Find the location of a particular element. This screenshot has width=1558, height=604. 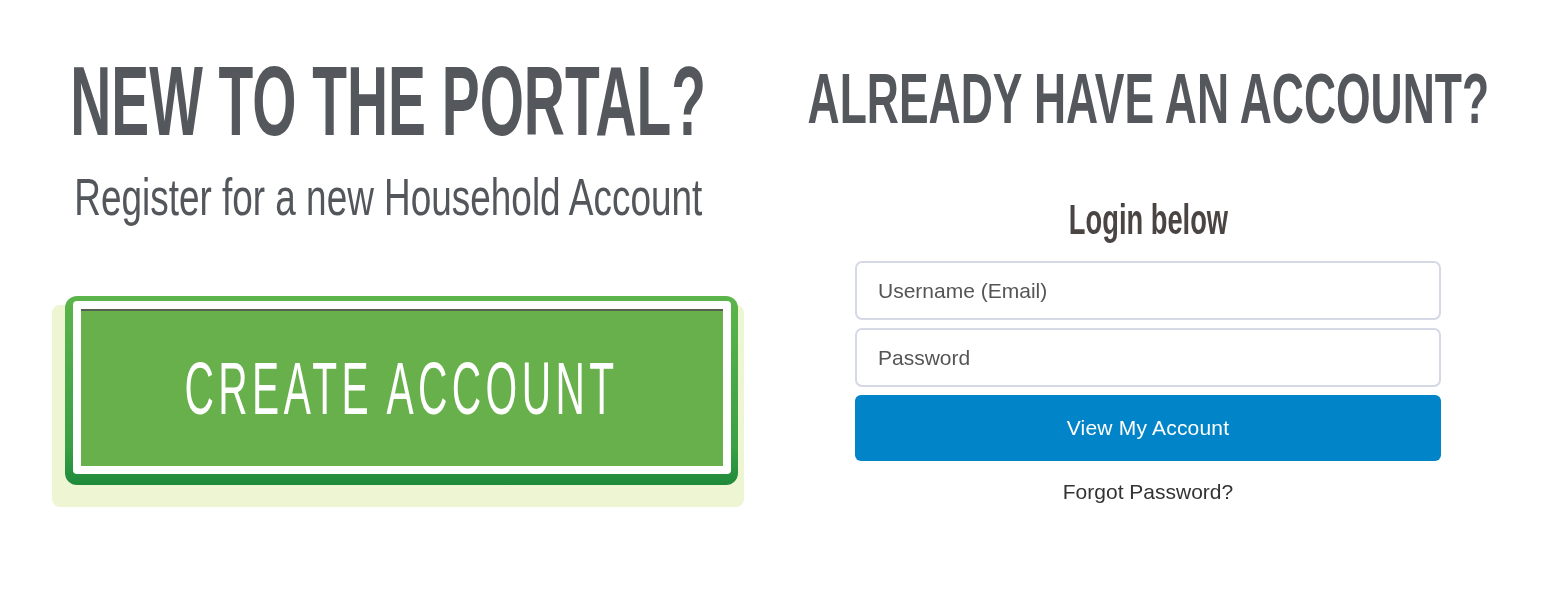

username-field: Username (Email) is located at coordinates (1148, 290).